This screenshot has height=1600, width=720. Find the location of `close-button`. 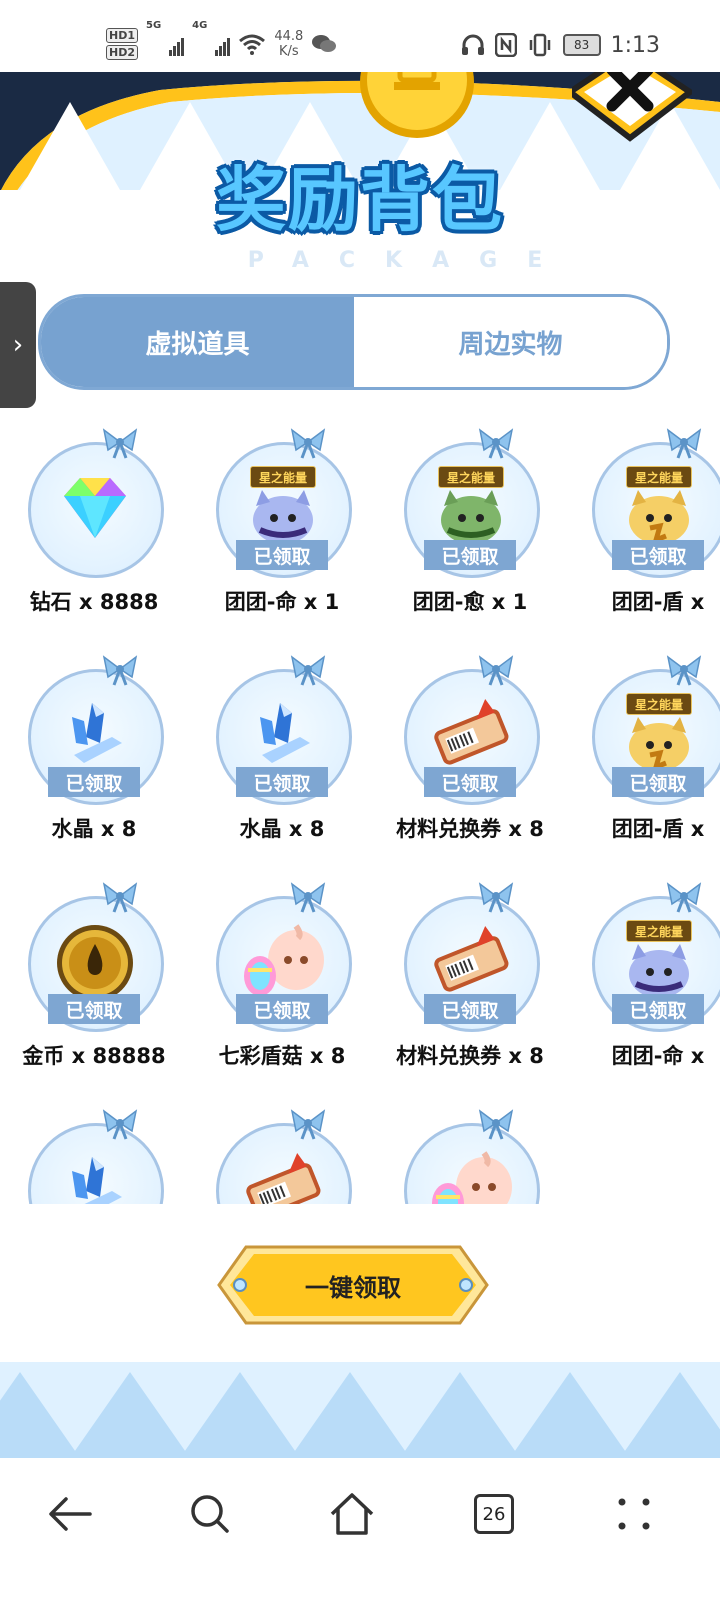

close-button is located at coordinates (630, 109).